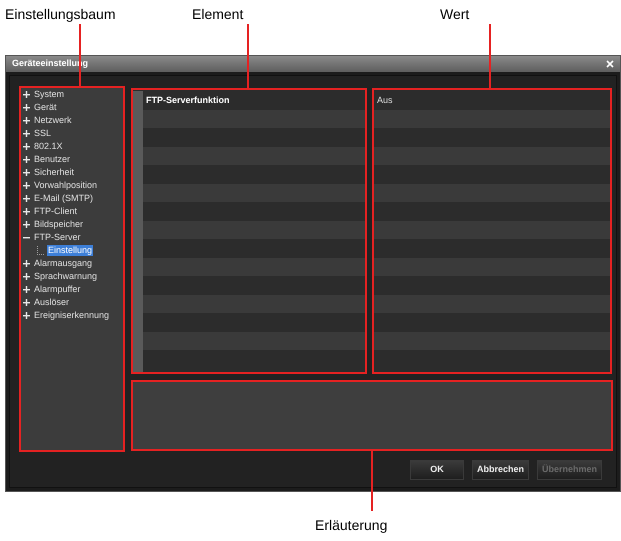 This screenshot has height=541, width=621. What do you see at coordinates (40, 250) in the screenshot?
I see `tree-connector-icon` at bounding box center [40, 250].